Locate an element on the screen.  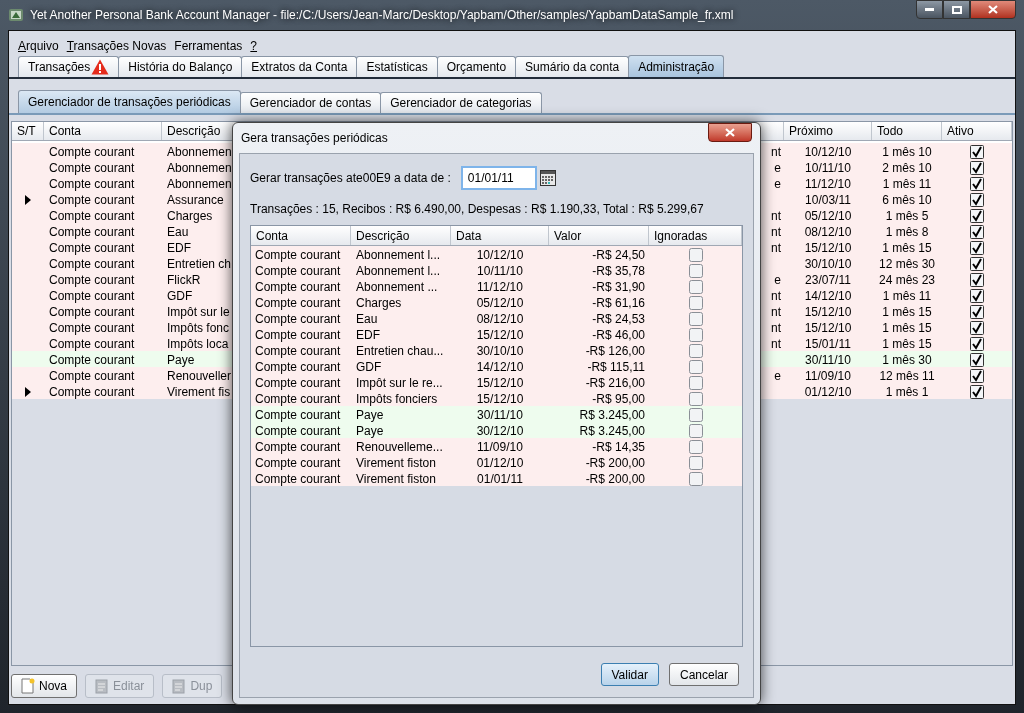
table-cell-text: 6 mês 10 is located at coordinates (907, 200).